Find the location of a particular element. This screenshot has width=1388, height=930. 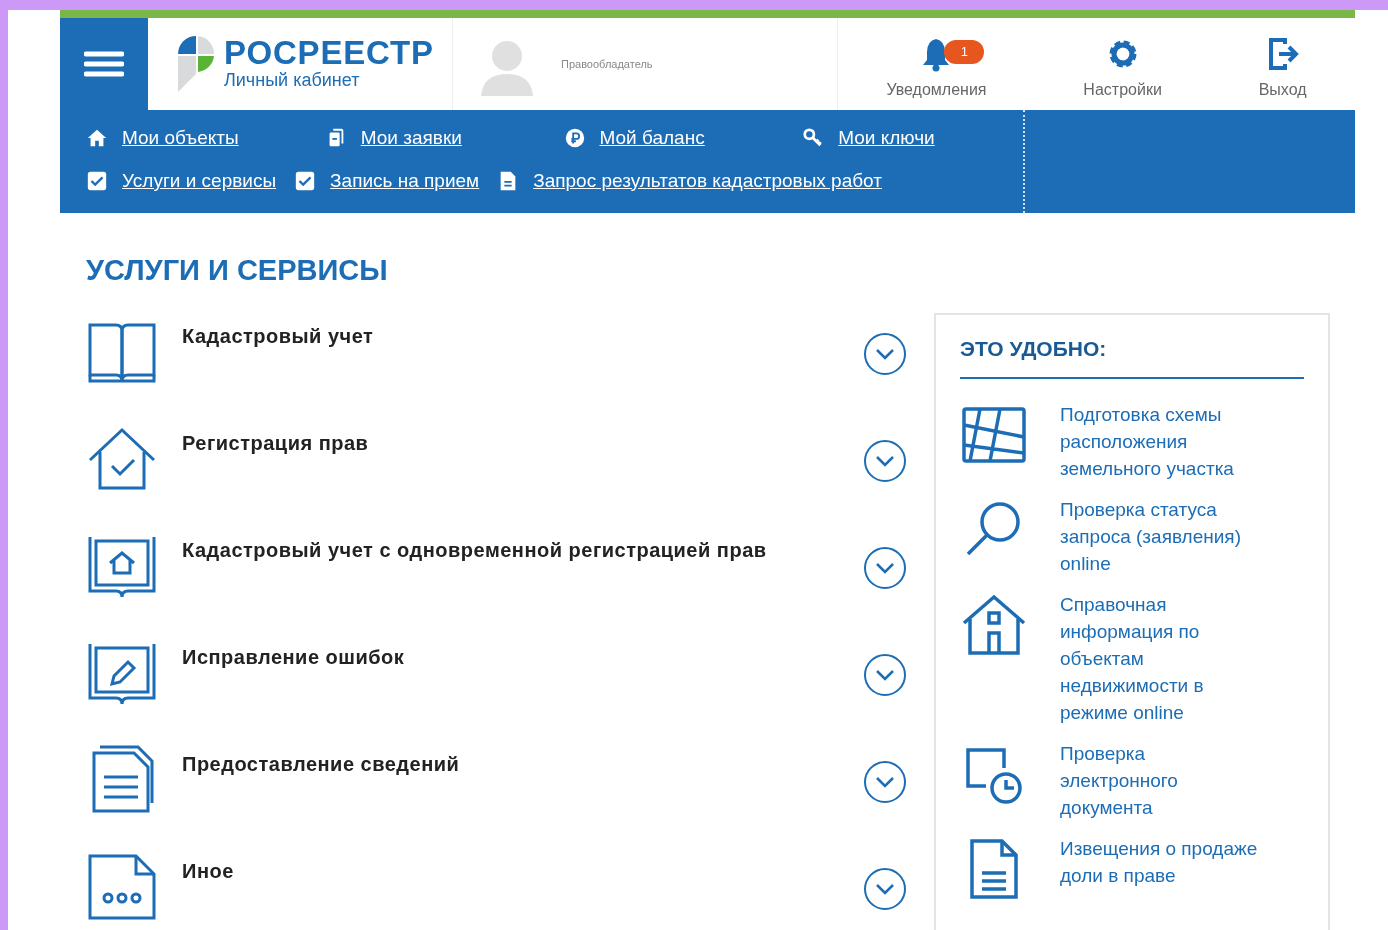

sidebar-link: Подготовка схемы расположения земельного участка is located at coordinates (1160, 441).